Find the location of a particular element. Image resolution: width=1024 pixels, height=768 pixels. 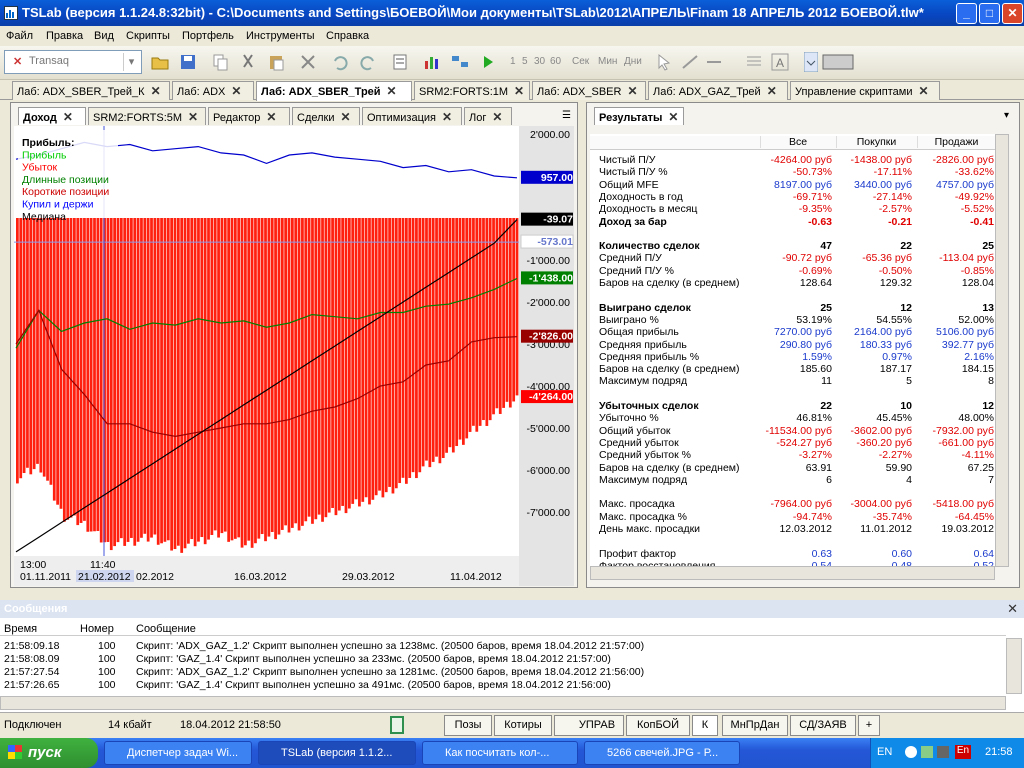

tab-deals: Сделки ✕ is located at coordinates (326, 116).